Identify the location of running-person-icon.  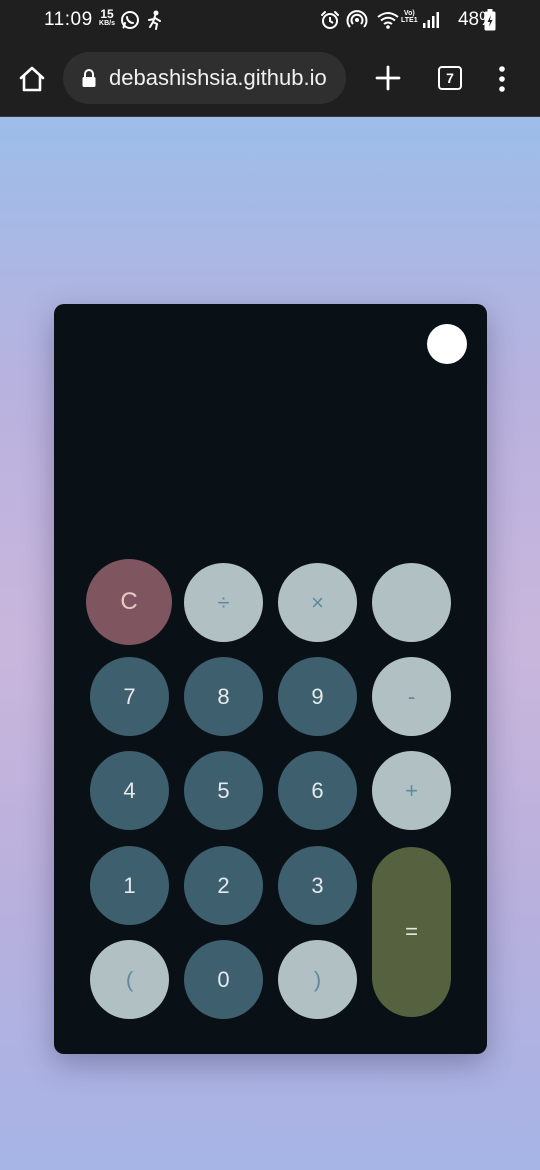
(155, 22).